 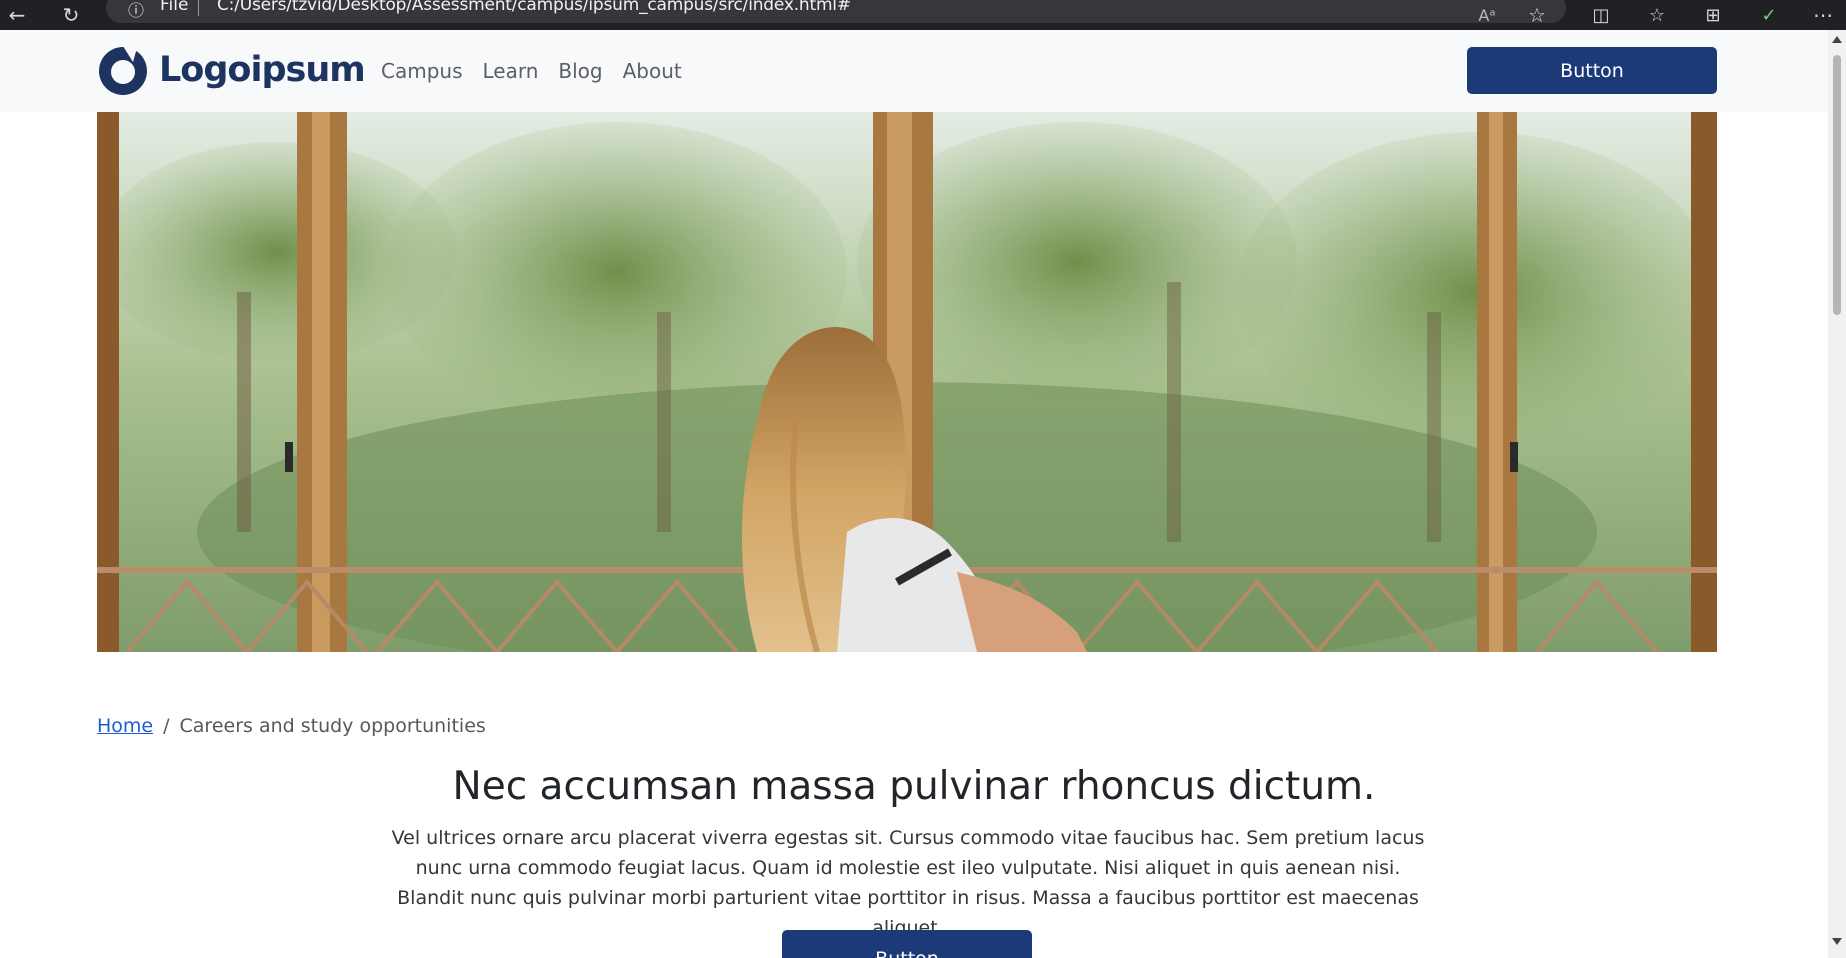 What do you see at coordinates (511, 71) in the screenshot?
I see `nav-learn: Learn` at bounding box center [511, 71].